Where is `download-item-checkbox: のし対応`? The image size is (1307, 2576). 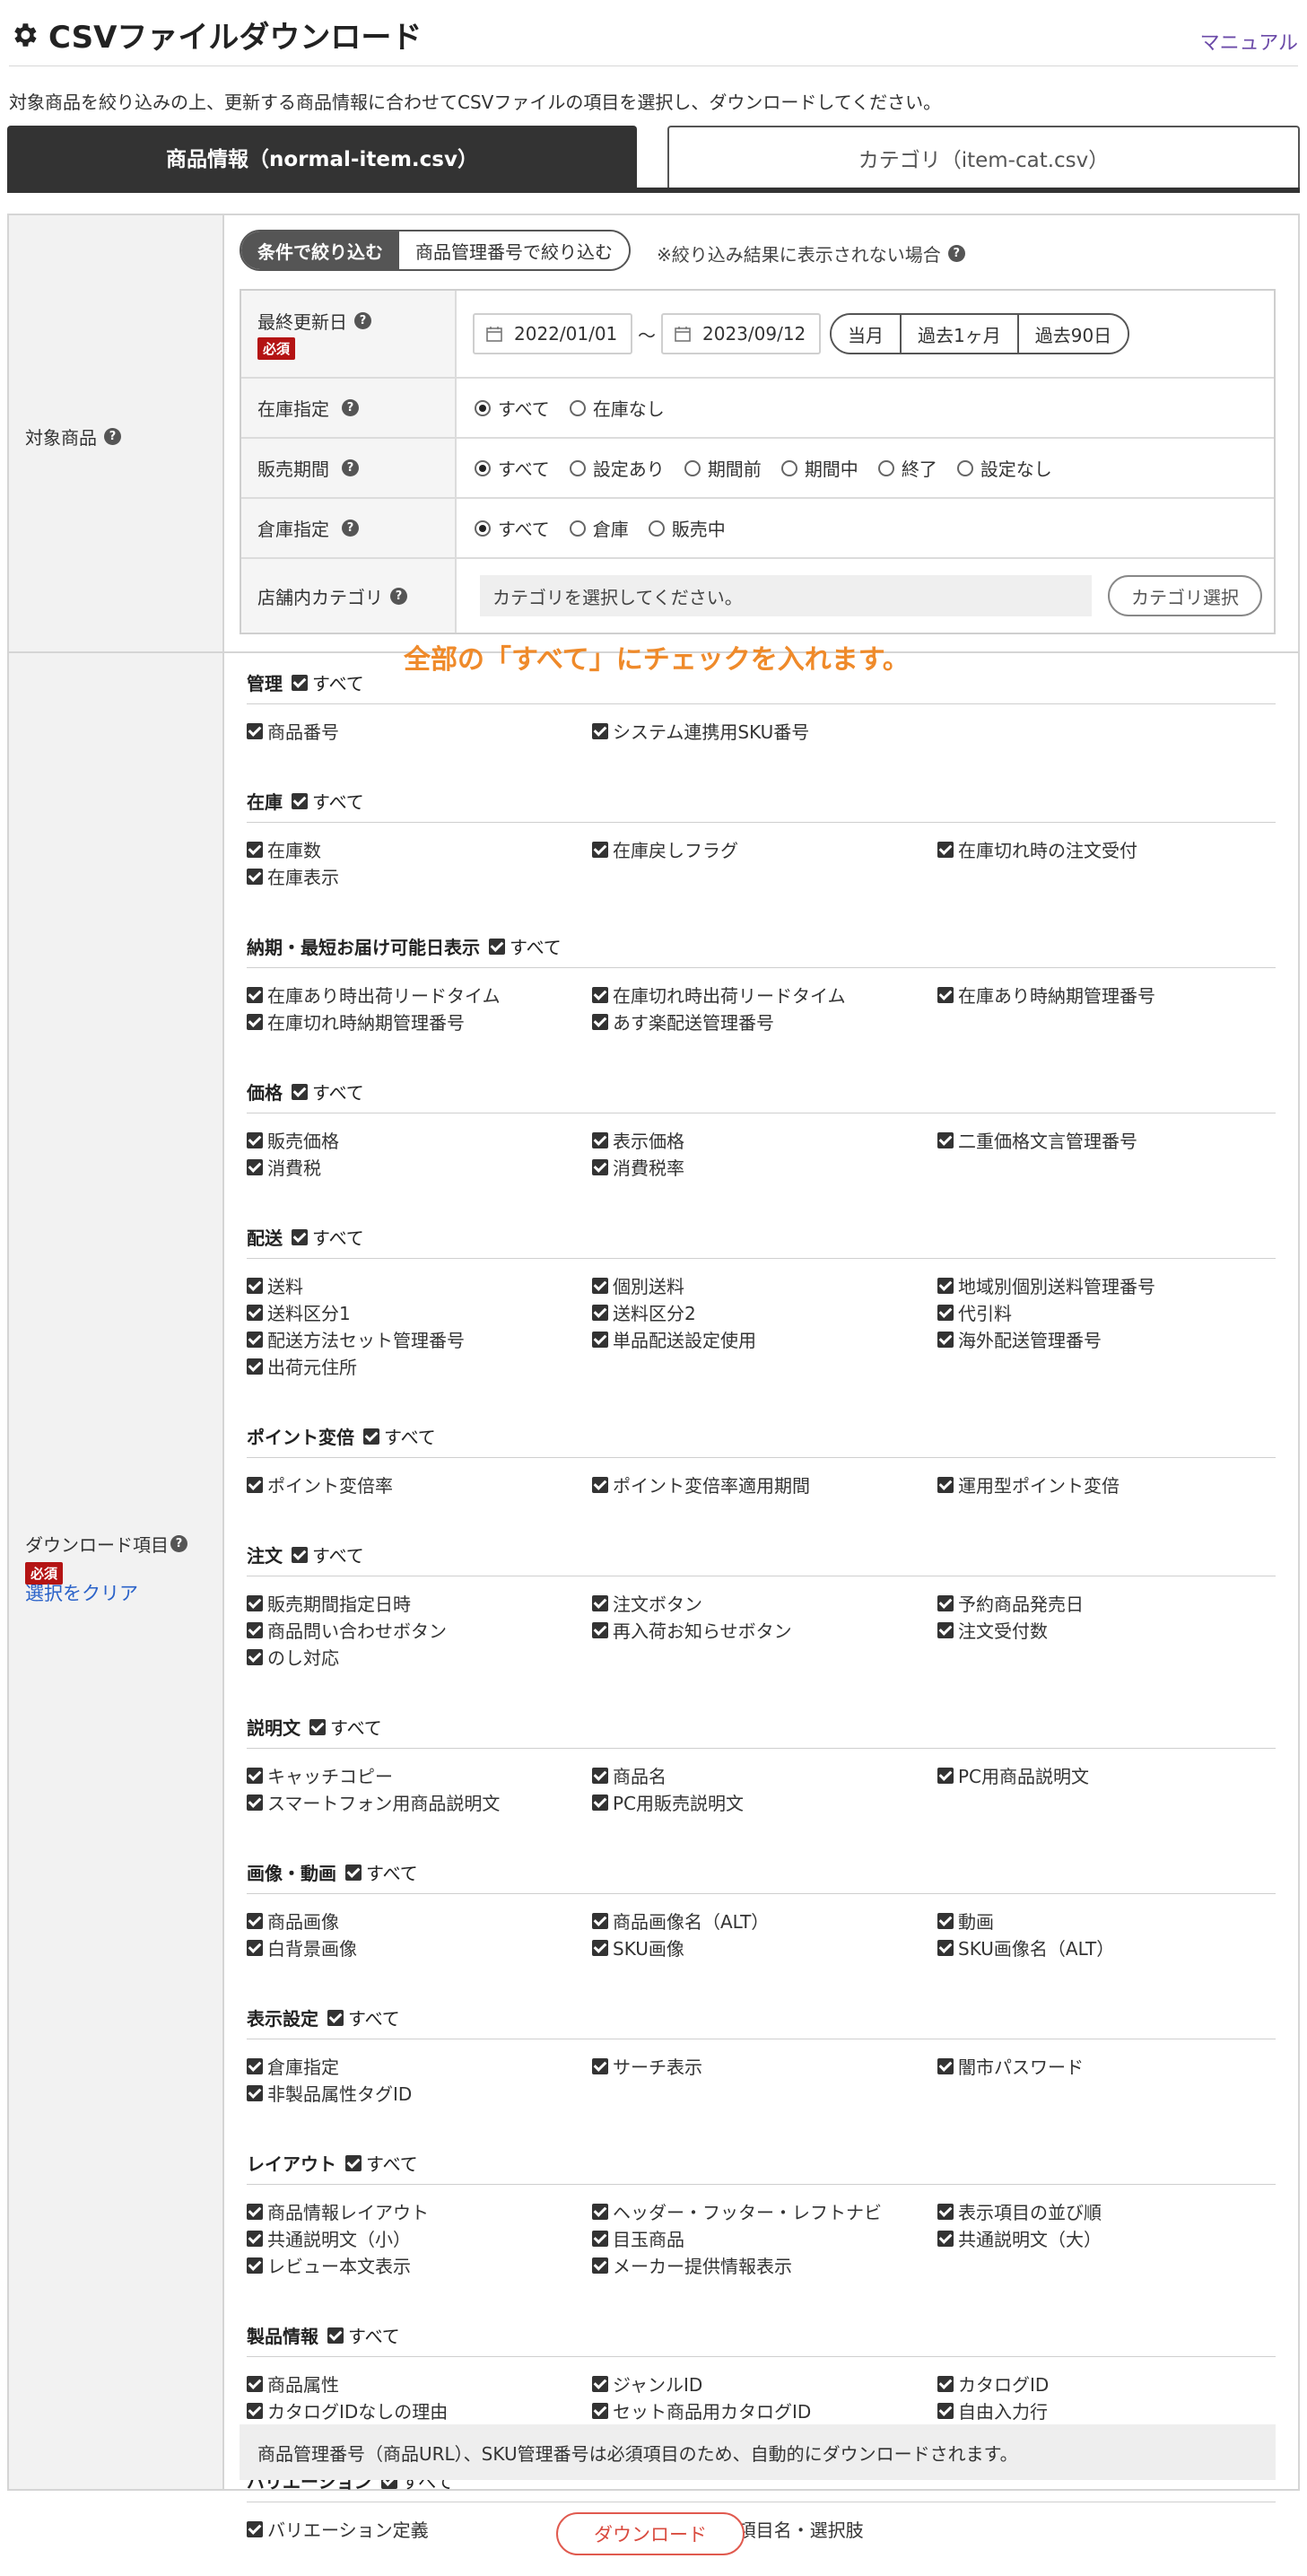 download-item-checkbox: のし対応 is located at coordinates (293, 1657).